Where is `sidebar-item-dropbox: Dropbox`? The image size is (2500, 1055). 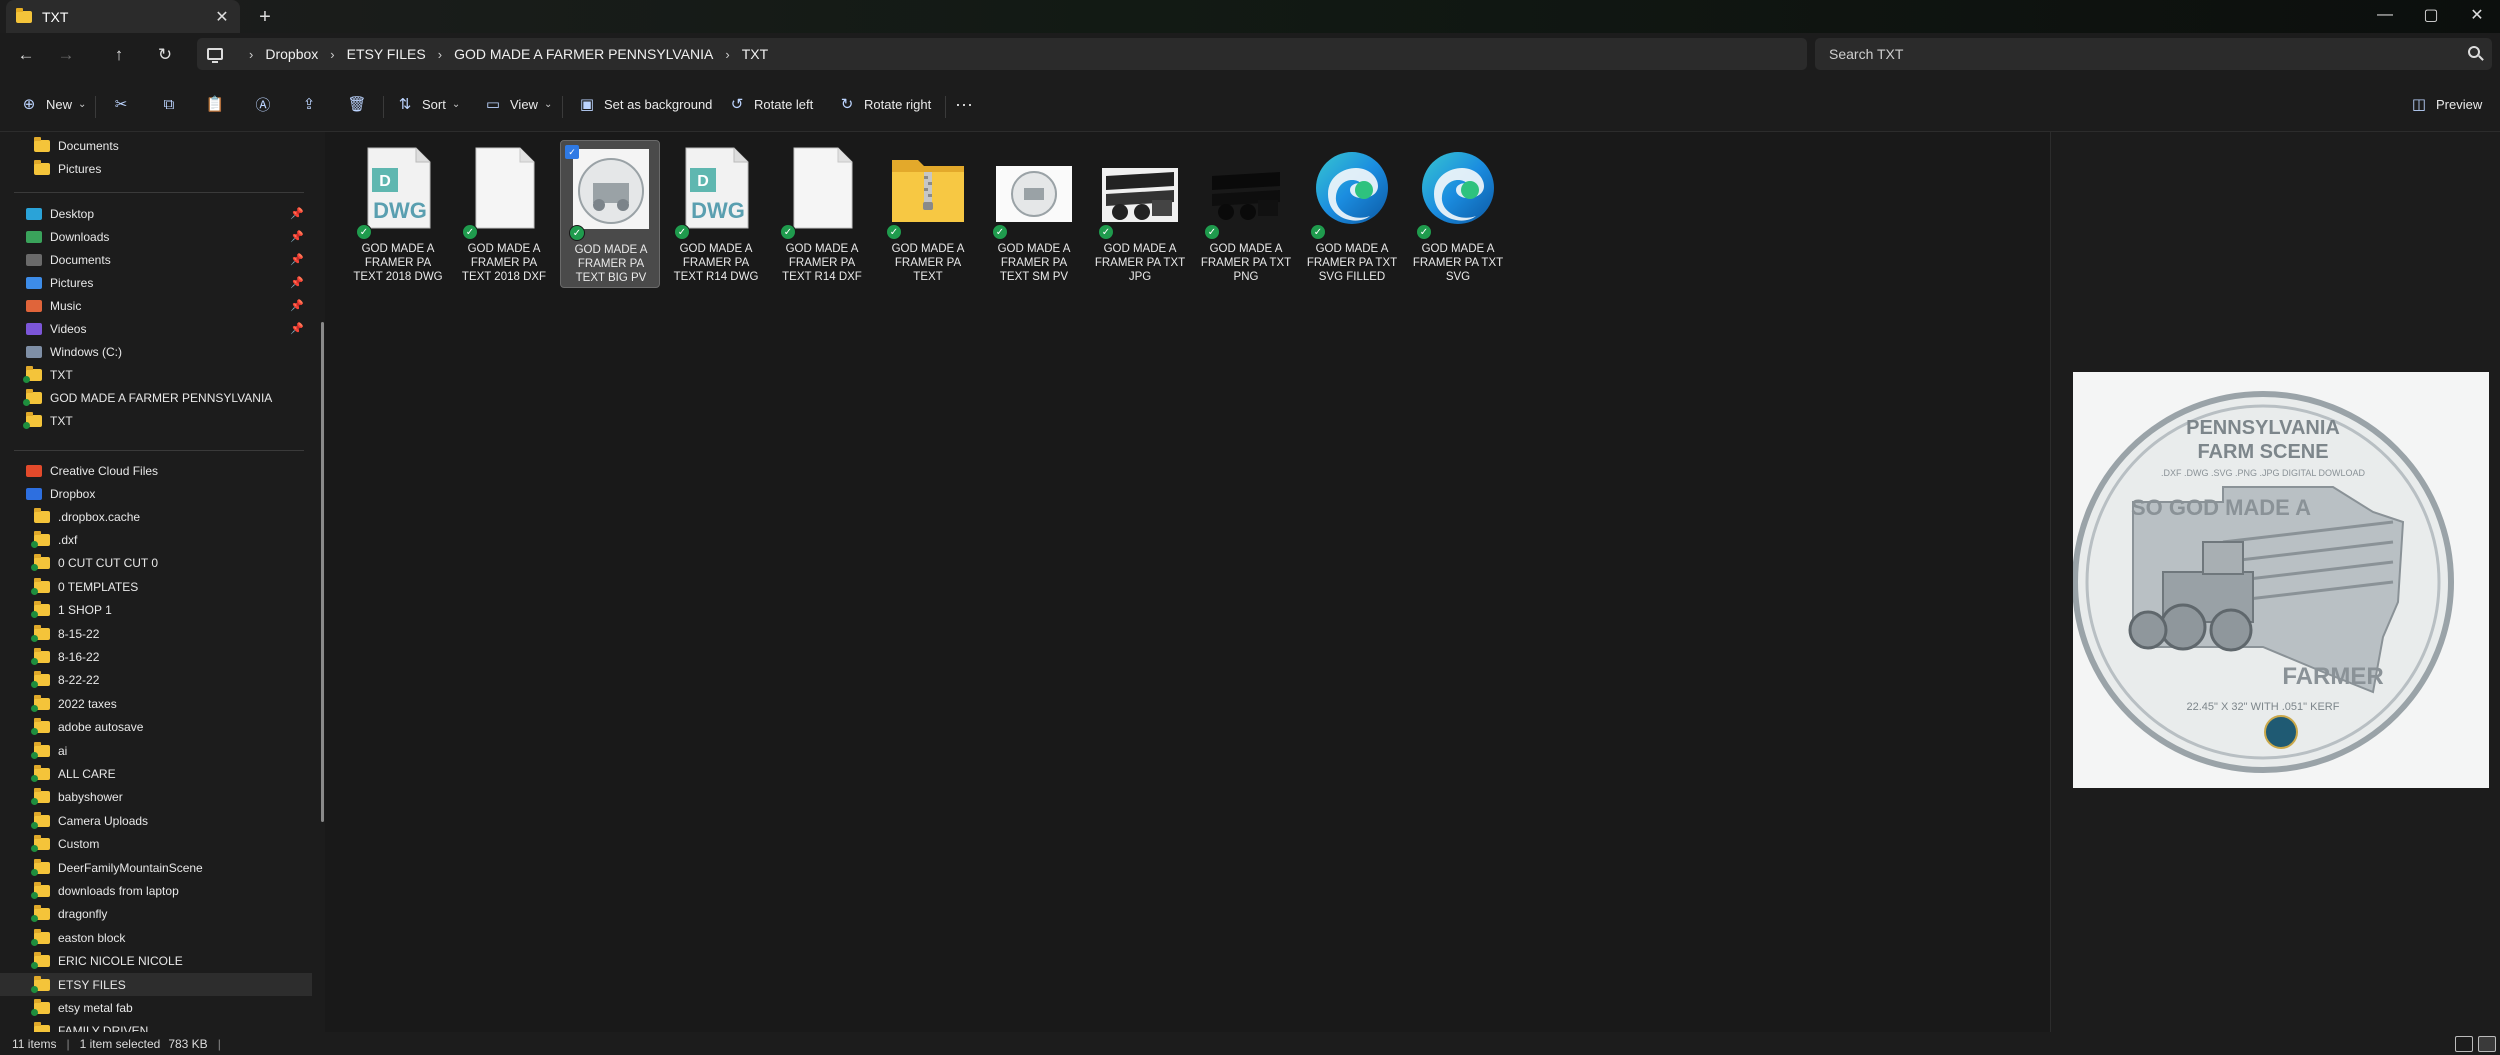 sidebar-item-dropbox: Dropbox is located at coordinates (156, 493).